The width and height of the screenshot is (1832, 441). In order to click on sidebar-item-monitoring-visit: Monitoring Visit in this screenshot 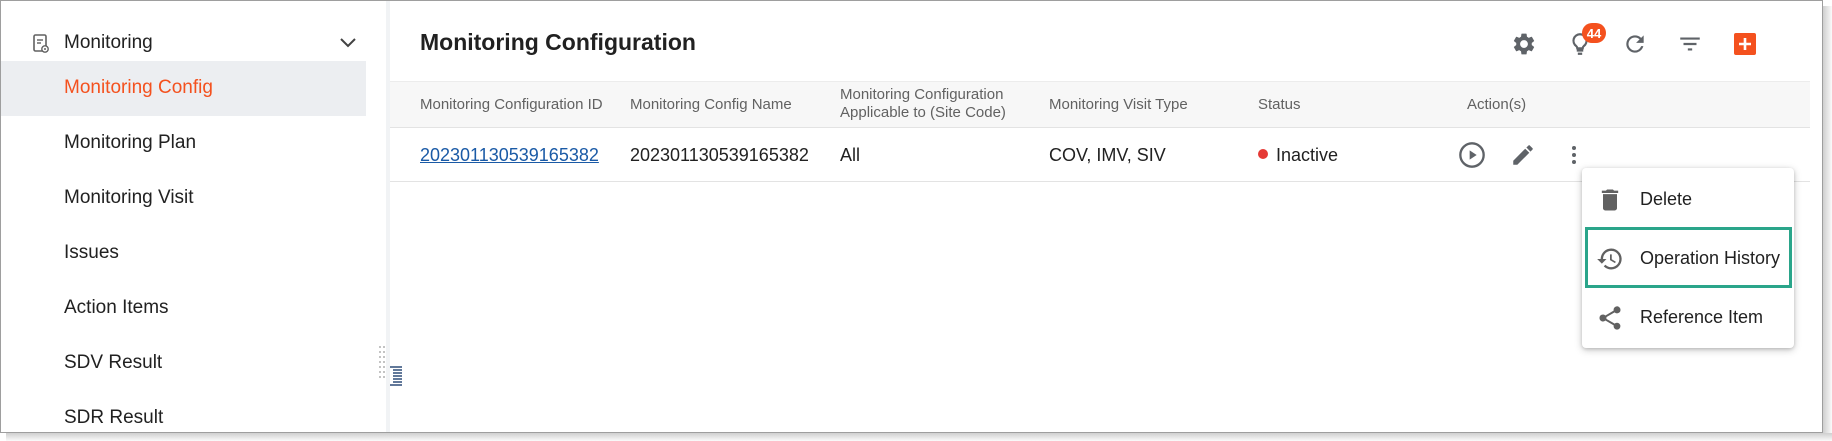, I will do `click(183, 198)`.